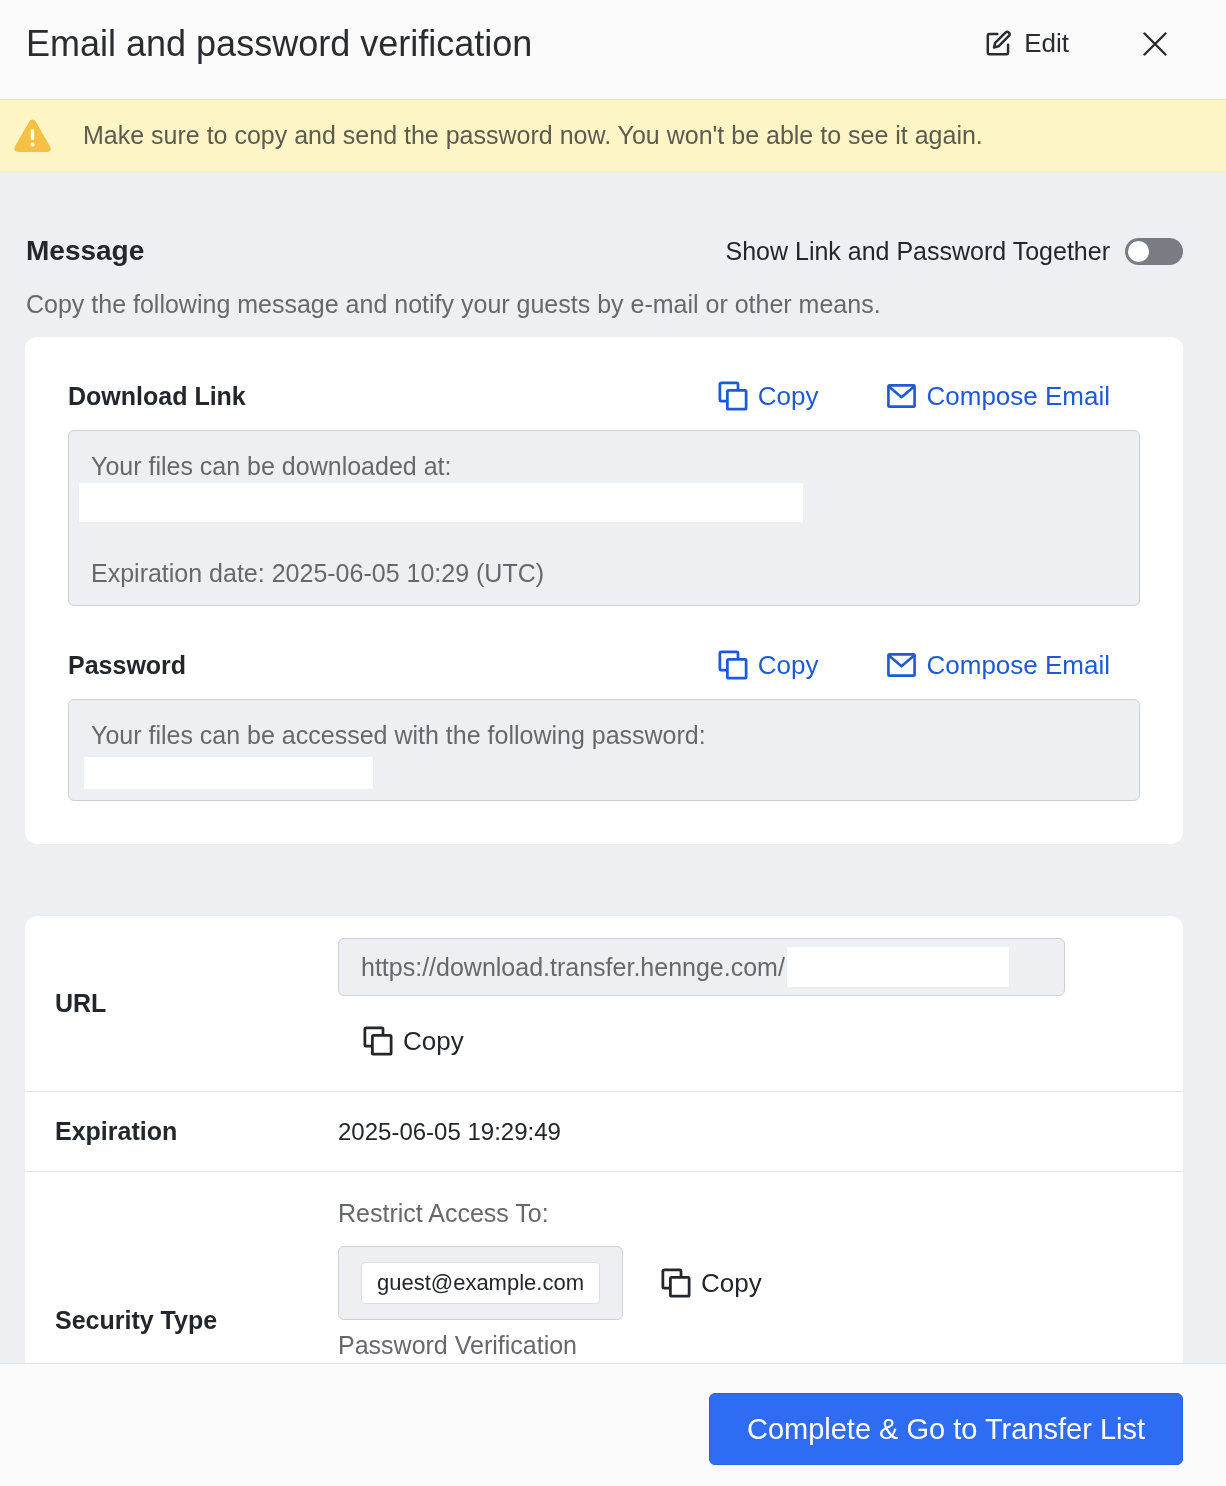 This screenshot has width=1226, height=1486. What do you see at coordinates (701, 967) in the screenshot?
I see `url-field: https://download.transfer.hennge.com/` at bounding box center [701, 967].